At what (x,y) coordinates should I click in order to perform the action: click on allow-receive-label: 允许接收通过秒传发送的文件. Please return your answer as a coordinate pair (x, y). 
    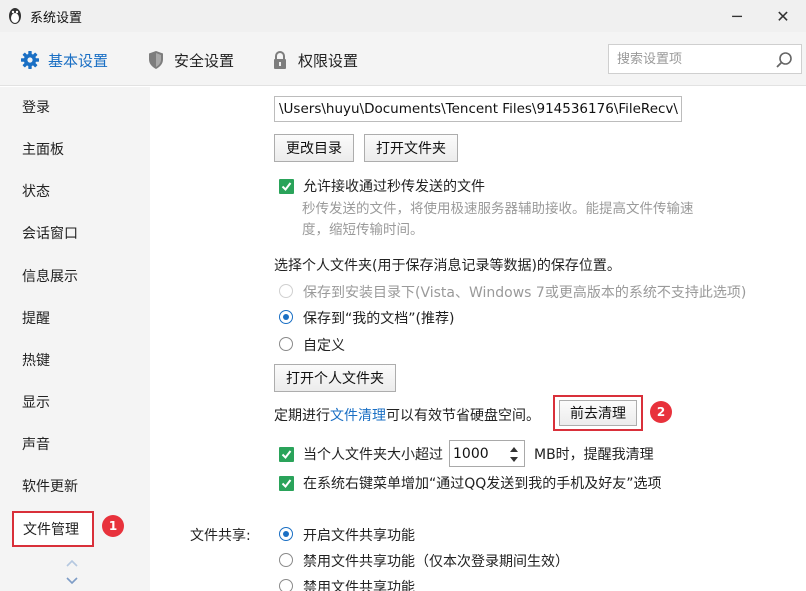
    Looking at the image, I should click on (394, 187).